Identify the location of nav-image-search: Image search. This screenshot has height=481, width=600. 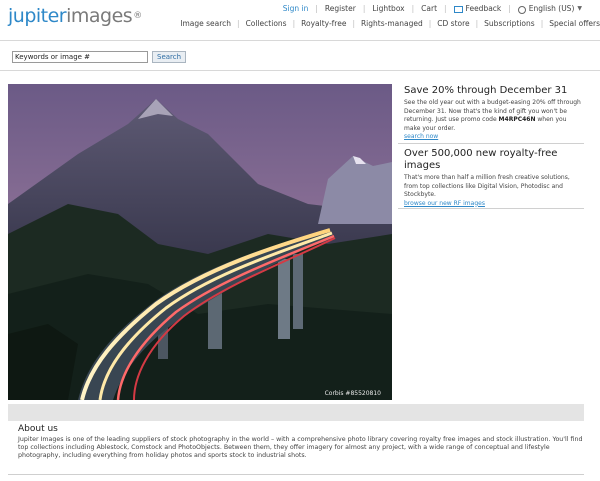
(205, 23).